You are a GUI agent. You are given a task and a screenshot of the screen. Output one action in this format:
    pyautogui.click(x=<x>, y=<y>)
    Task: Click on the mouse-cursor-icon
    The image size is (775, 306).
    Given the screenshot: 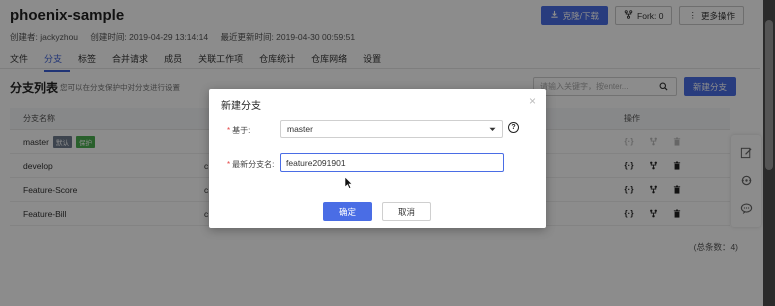 What is the action you would take?
    pyautogui.click(x=348, y=183)
    